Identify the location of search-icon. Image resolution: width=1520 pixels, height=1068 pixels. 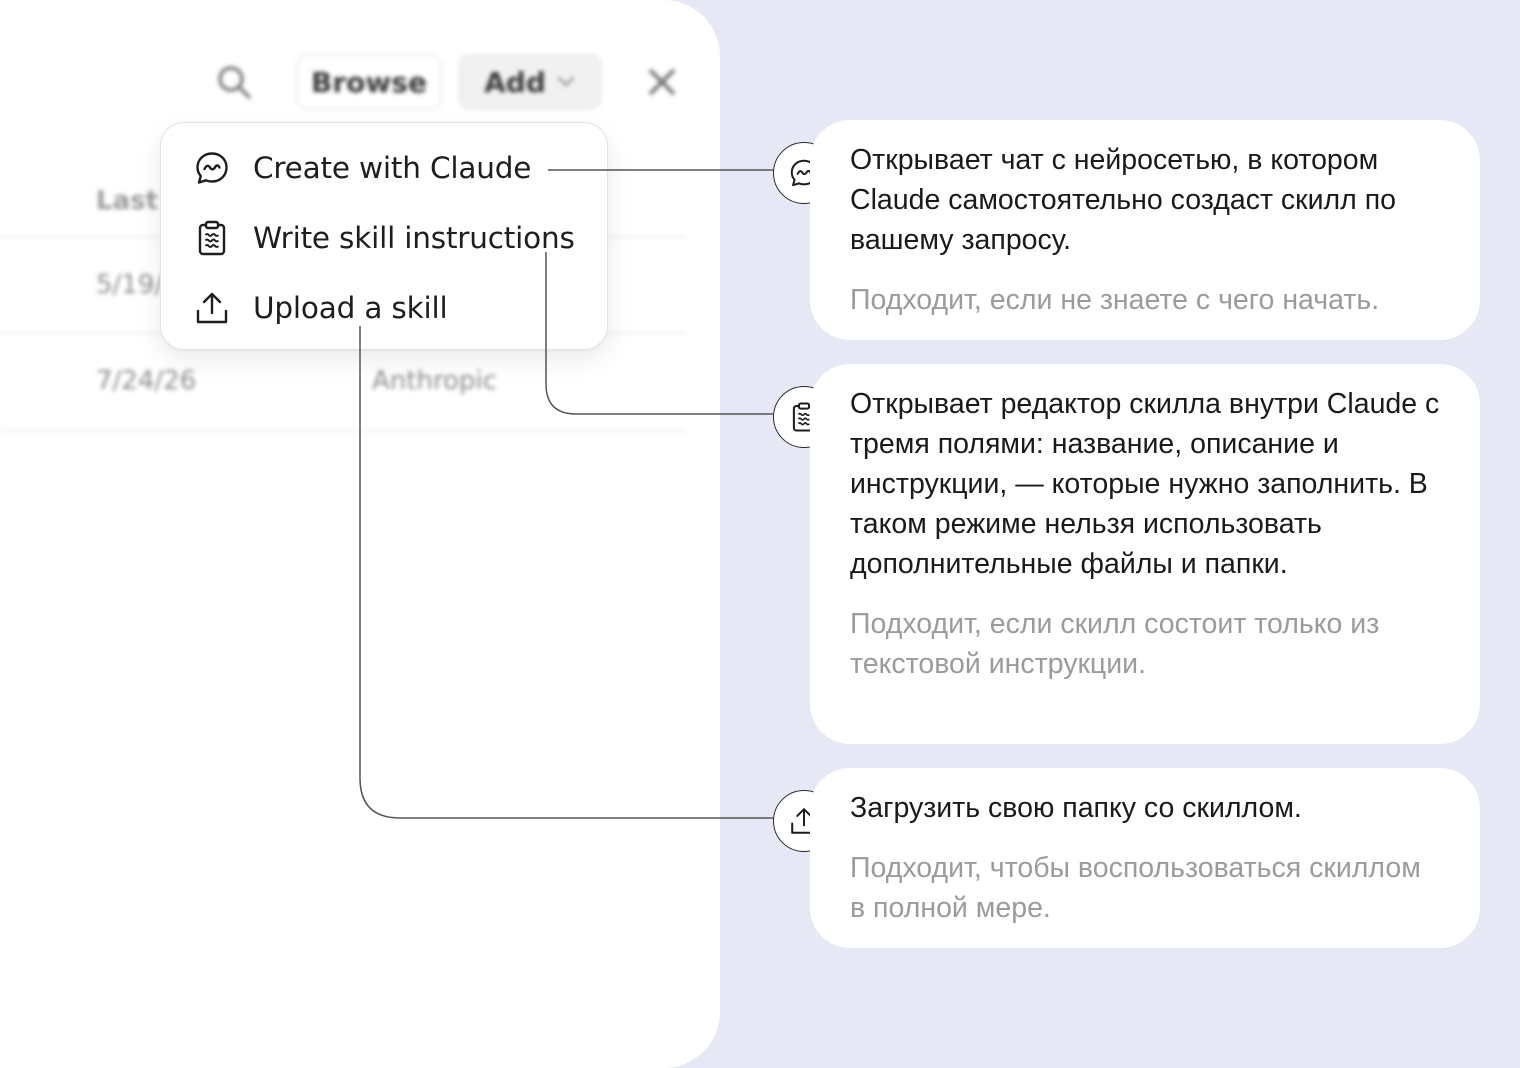
(234, 82).